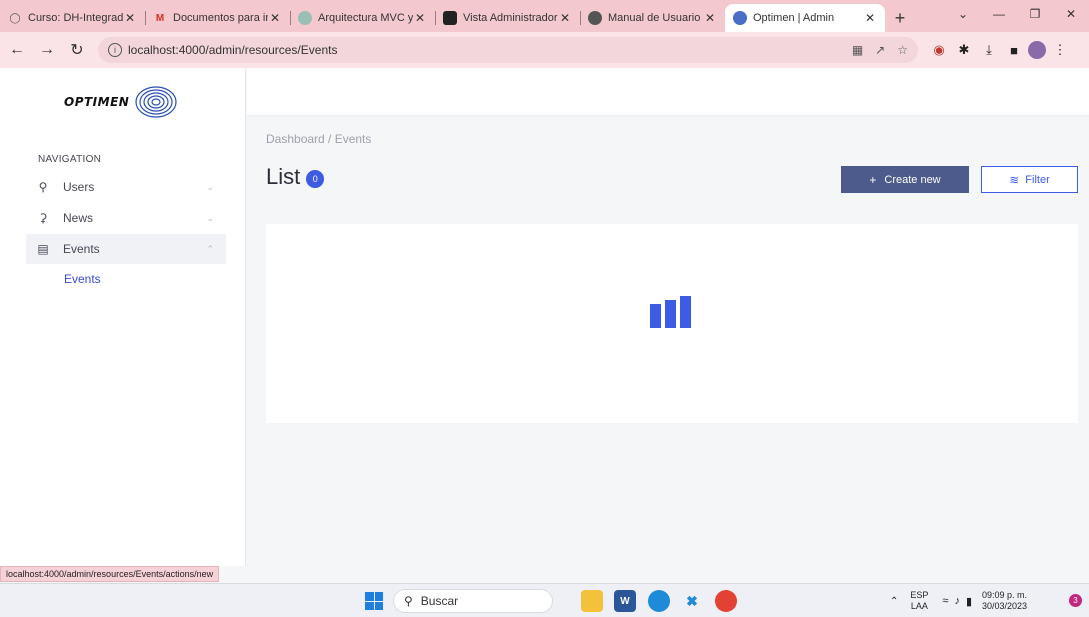 This screenshot has height=617, width=1089. I want to click on menu-icon: ⋮, so click(1060, 50).